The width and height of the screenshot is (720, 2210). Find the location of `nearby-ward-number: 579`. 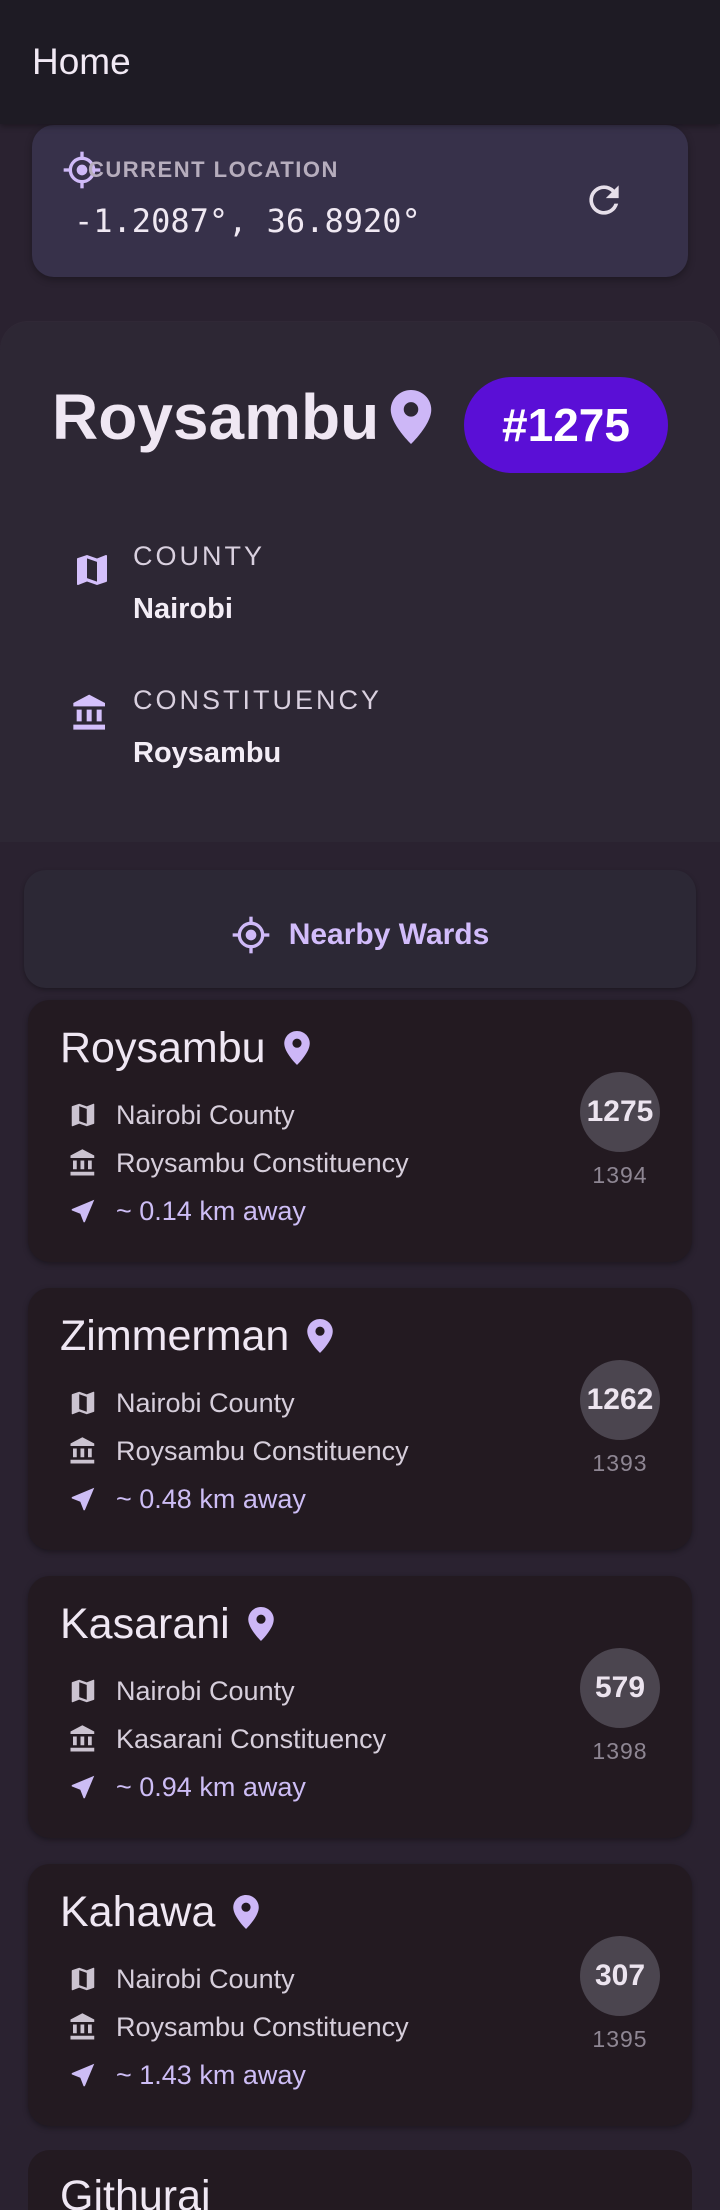

nearby-ward-number: 579 is located at coordinates (620, 1688).